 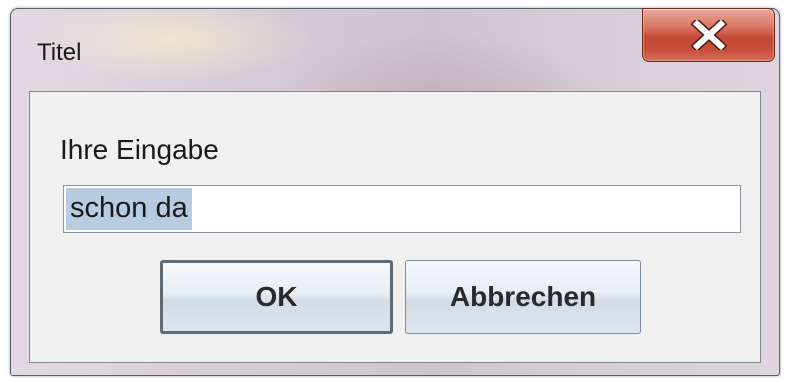 I want to click on window-title: Titel, so click(x=59, y=52).